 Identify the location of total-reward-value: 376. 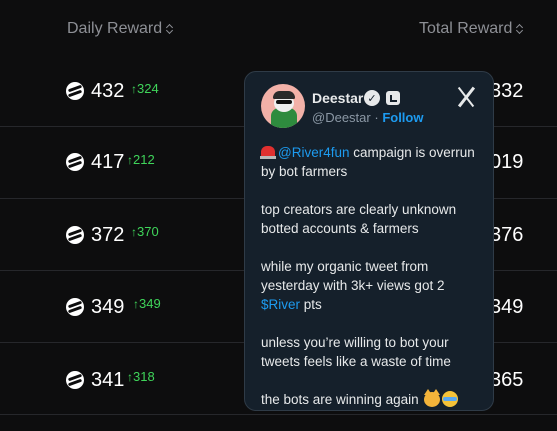
(507, 235).